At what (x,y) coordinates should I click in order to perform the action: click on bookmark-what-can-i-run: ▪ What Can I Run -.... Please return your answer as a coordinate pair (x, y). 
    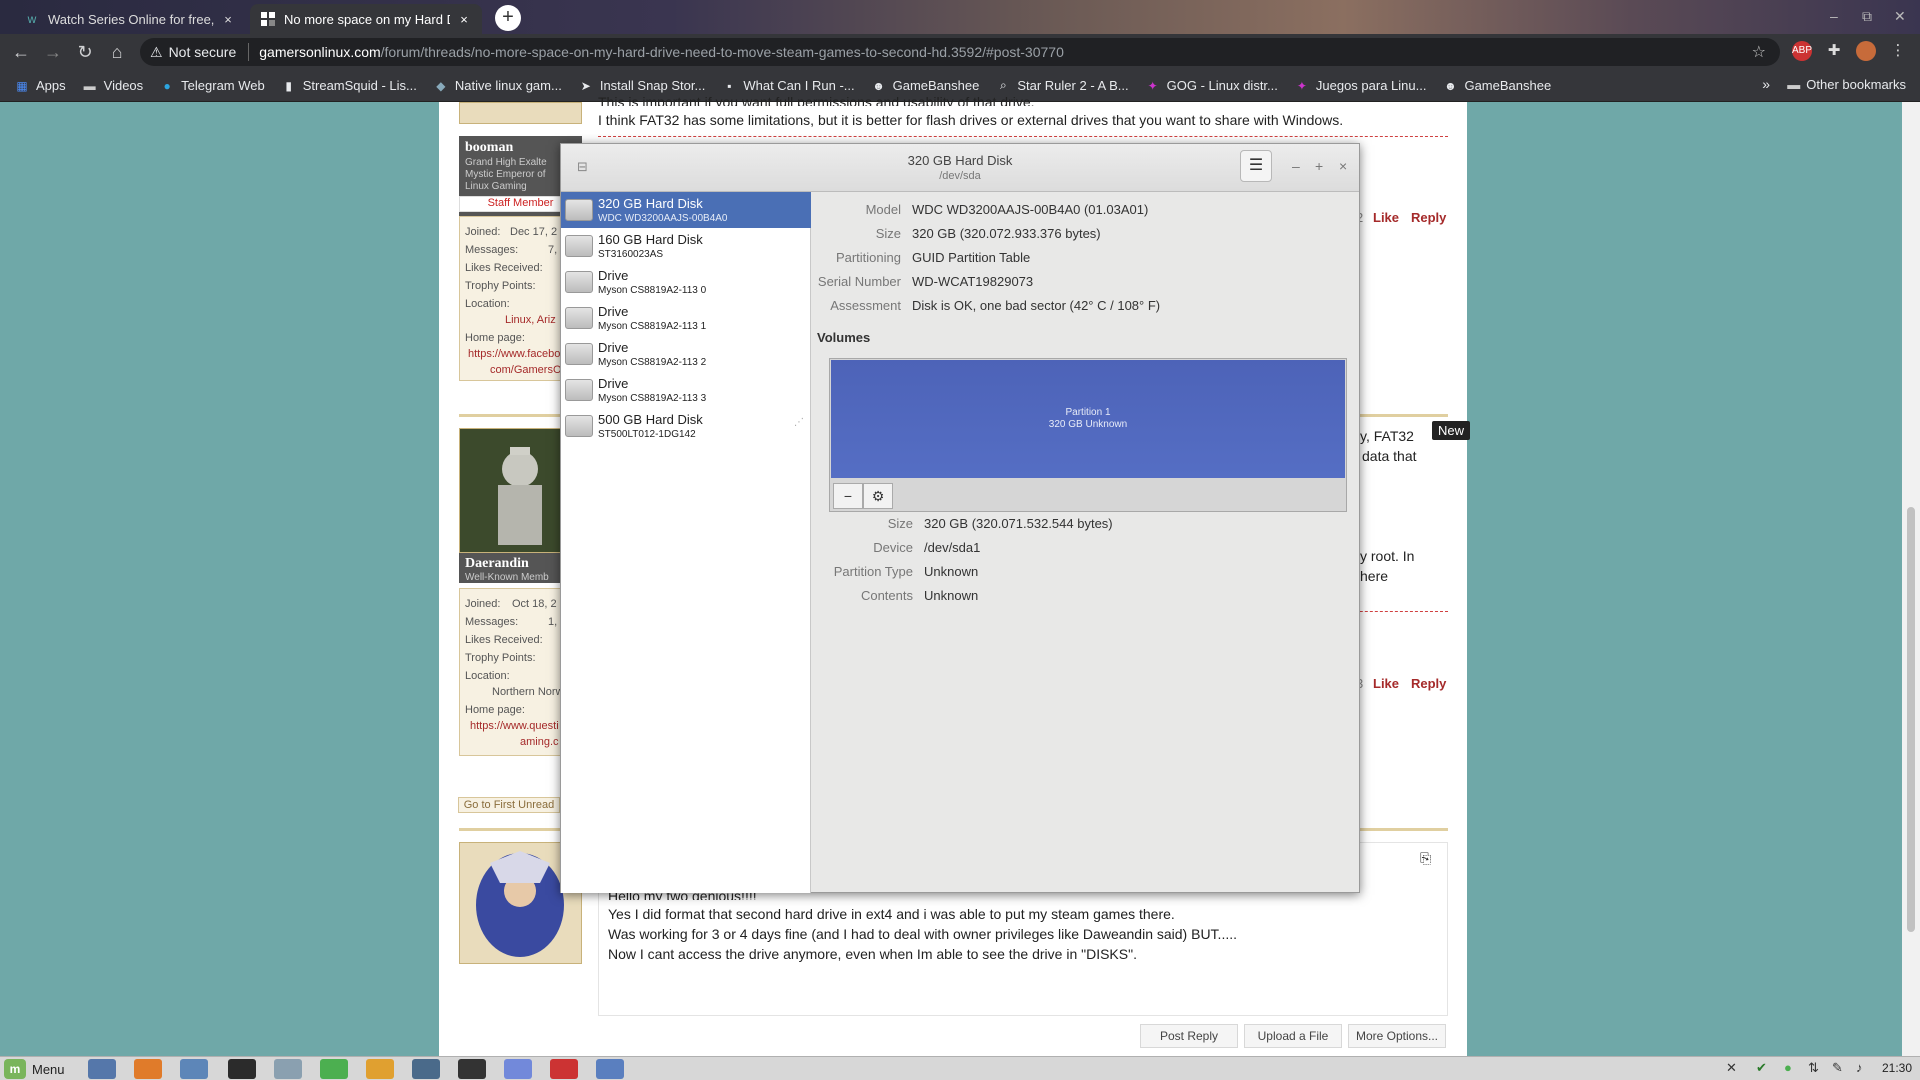
    Looking at the image, I should click on (787, 86).